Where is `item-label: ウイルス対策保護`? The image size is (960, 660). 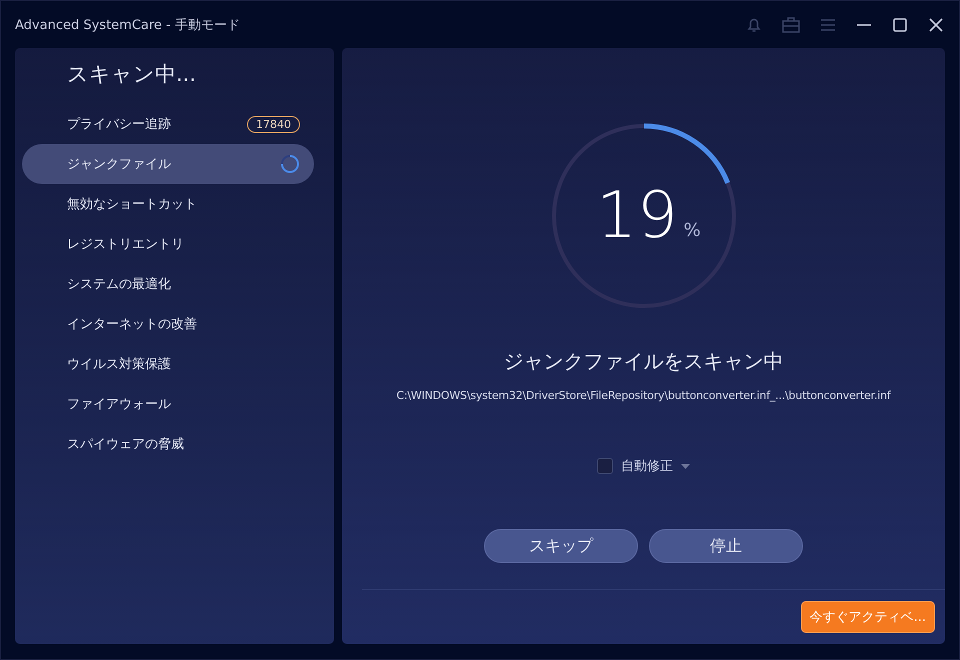 item-label: ウイルス対策保護 is located at coordinates (119, 364).